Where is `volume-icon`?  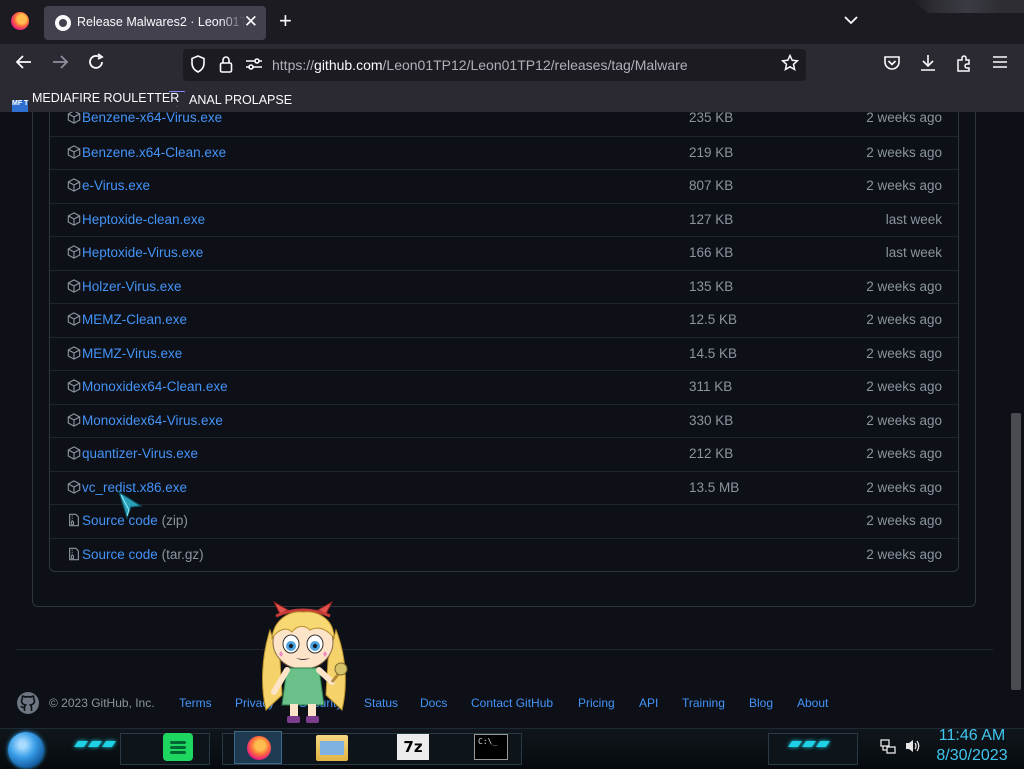
volume-icon is located at coordinates (913, 747).